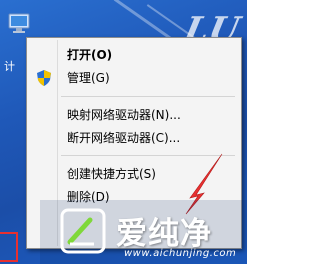 Image resolution: width=320 pixels, height=264 pixels. I want to click on menu-item-open: 打开(O), so click(133, 54).